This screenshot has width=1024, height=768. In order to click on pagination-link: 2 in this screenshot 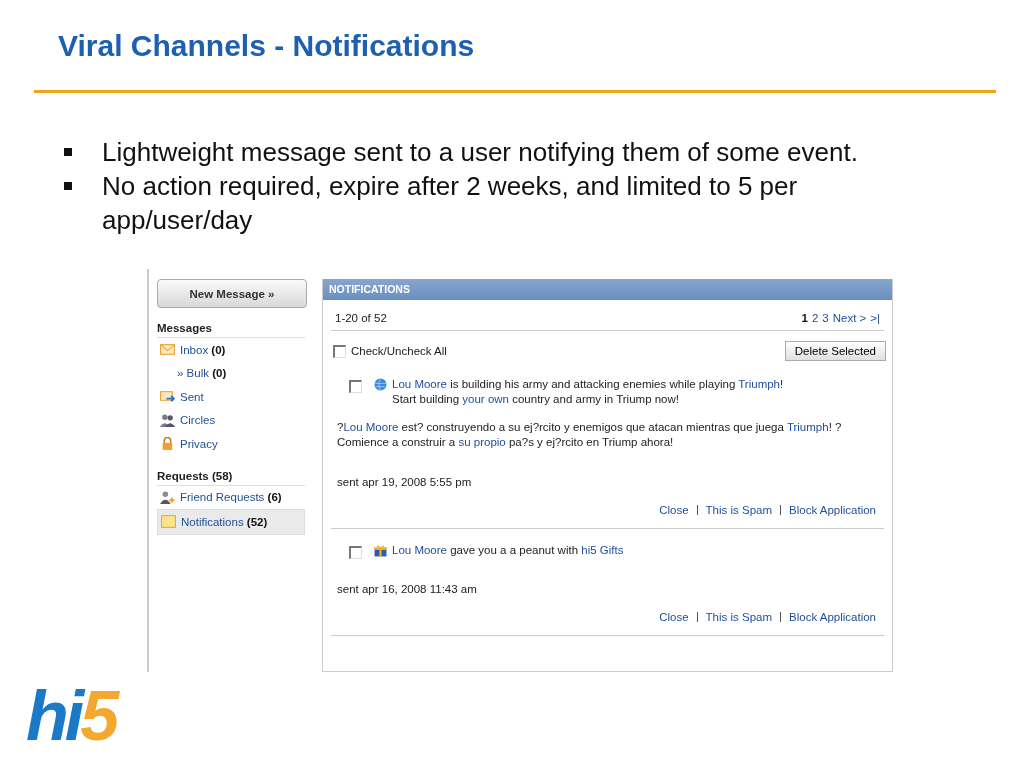, I will do `click(815, 318)`.